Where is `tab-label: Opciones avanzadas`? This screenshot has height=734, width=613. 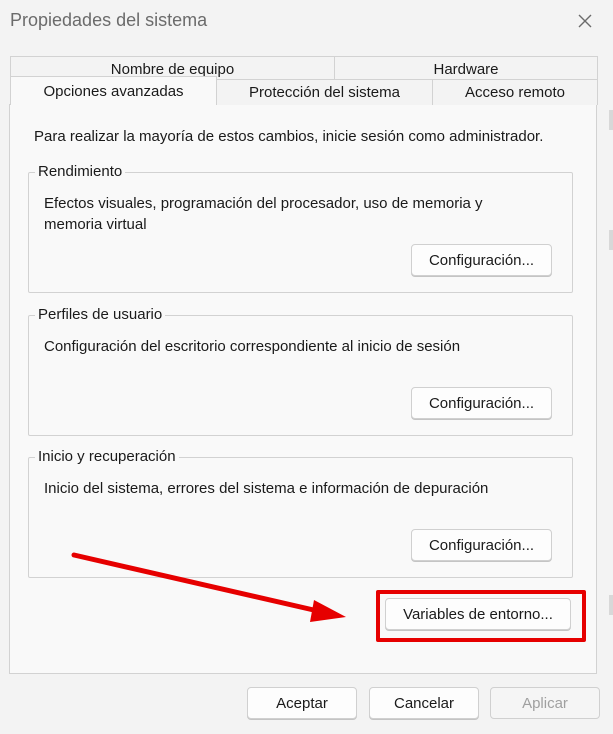
tab-label: Opciones avanzadas is located at coordinates (113, 91).